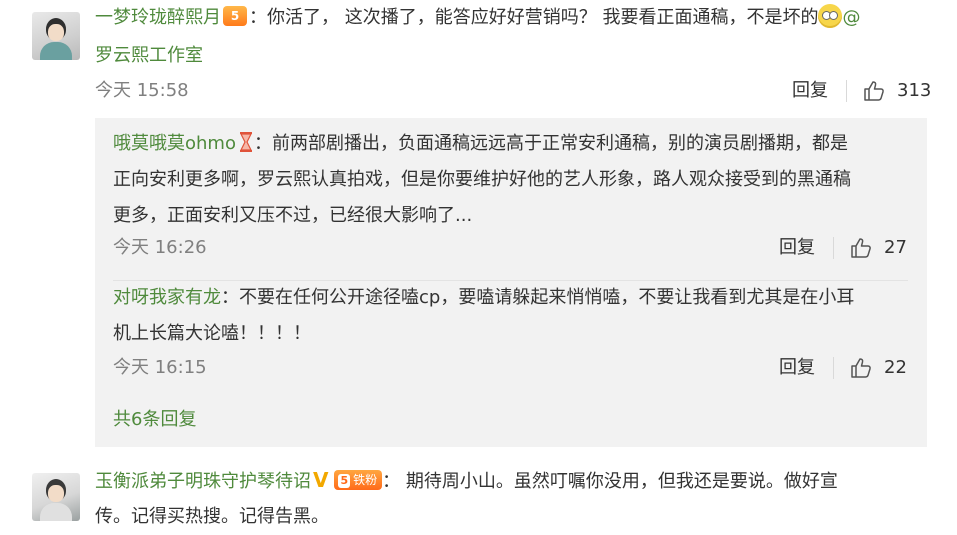  Describe the element at coordinates (895, 367) in the screenshot. I see `like-count: 22` at that location.